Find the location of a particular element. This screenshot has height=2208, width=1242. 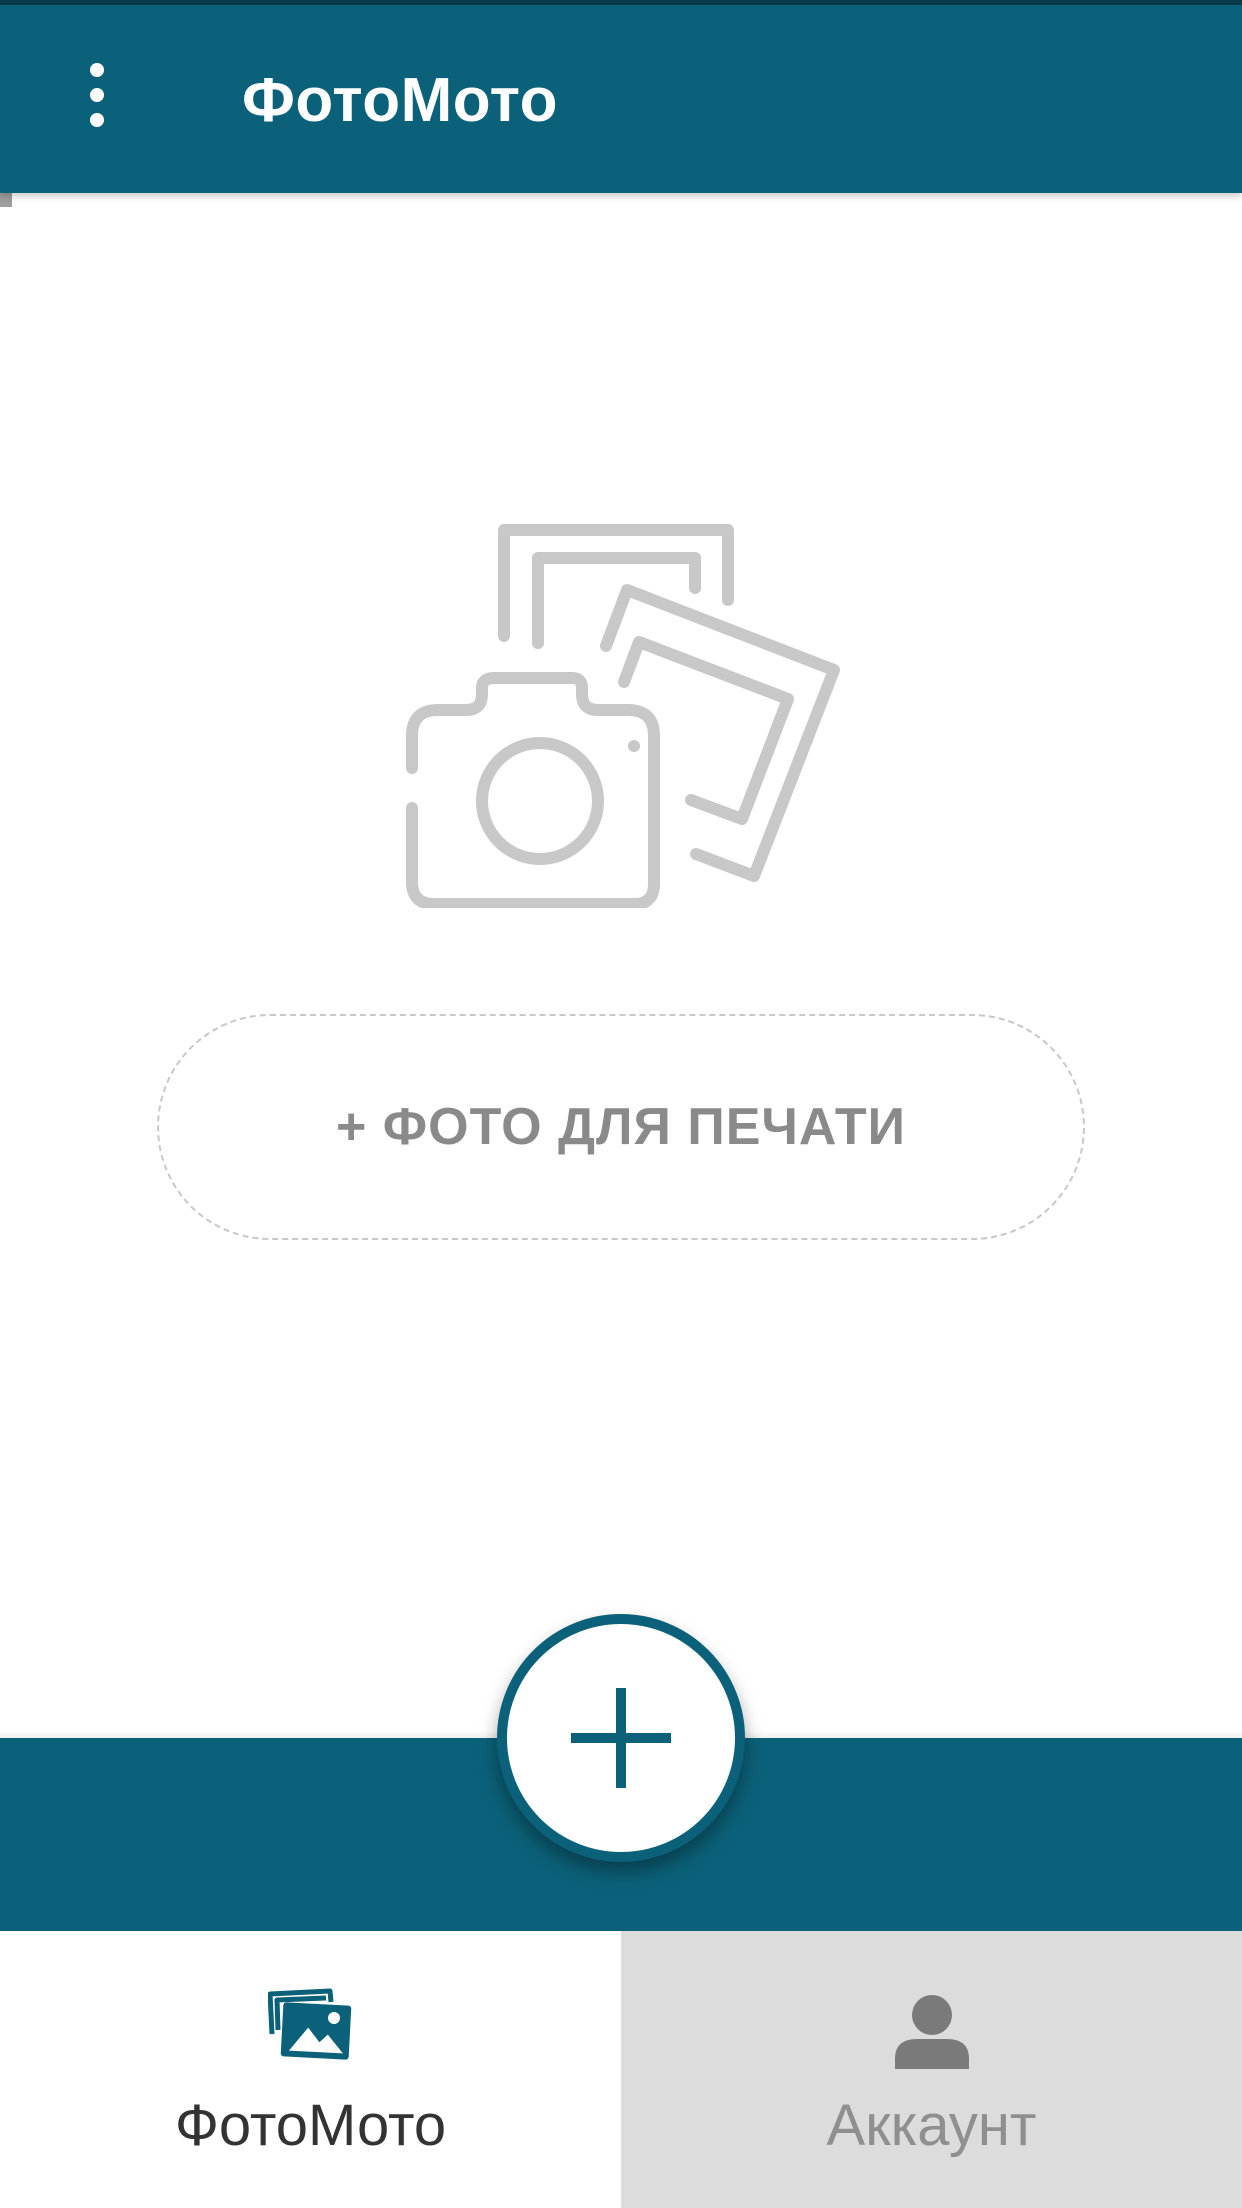

camera-photos-icon is located at coordinates (623, 714).